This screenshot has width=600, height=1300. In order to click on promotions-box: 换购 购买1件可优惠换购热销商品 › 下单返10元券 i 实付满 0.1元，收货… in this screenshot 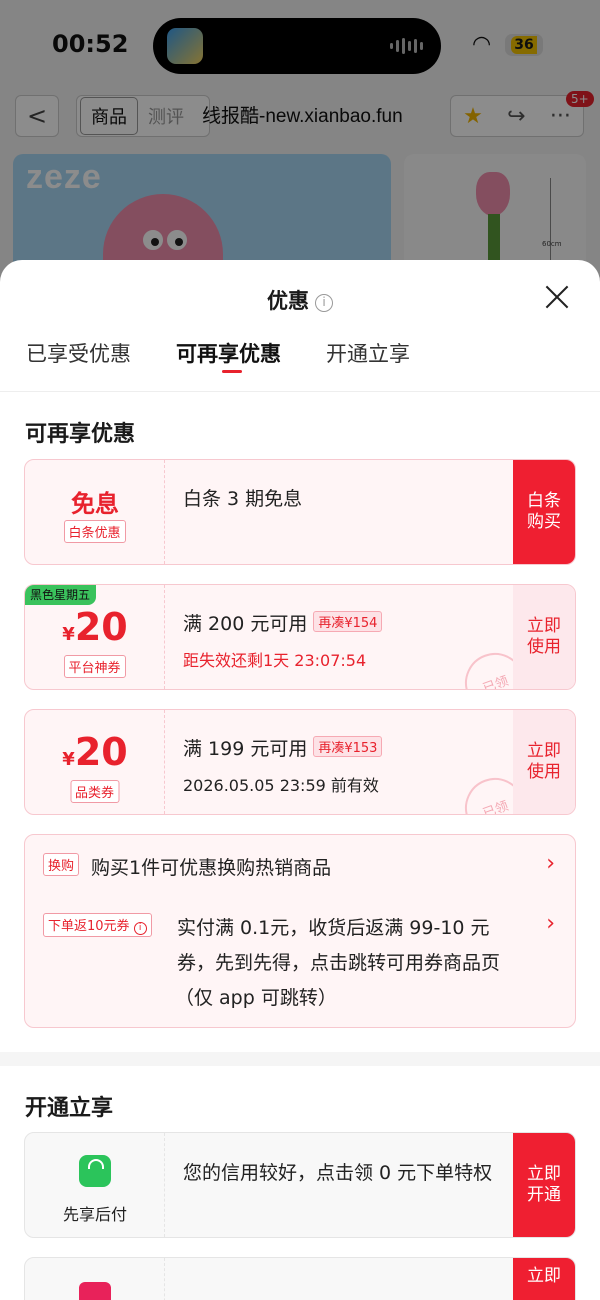, I will do `click(300, 931)`.